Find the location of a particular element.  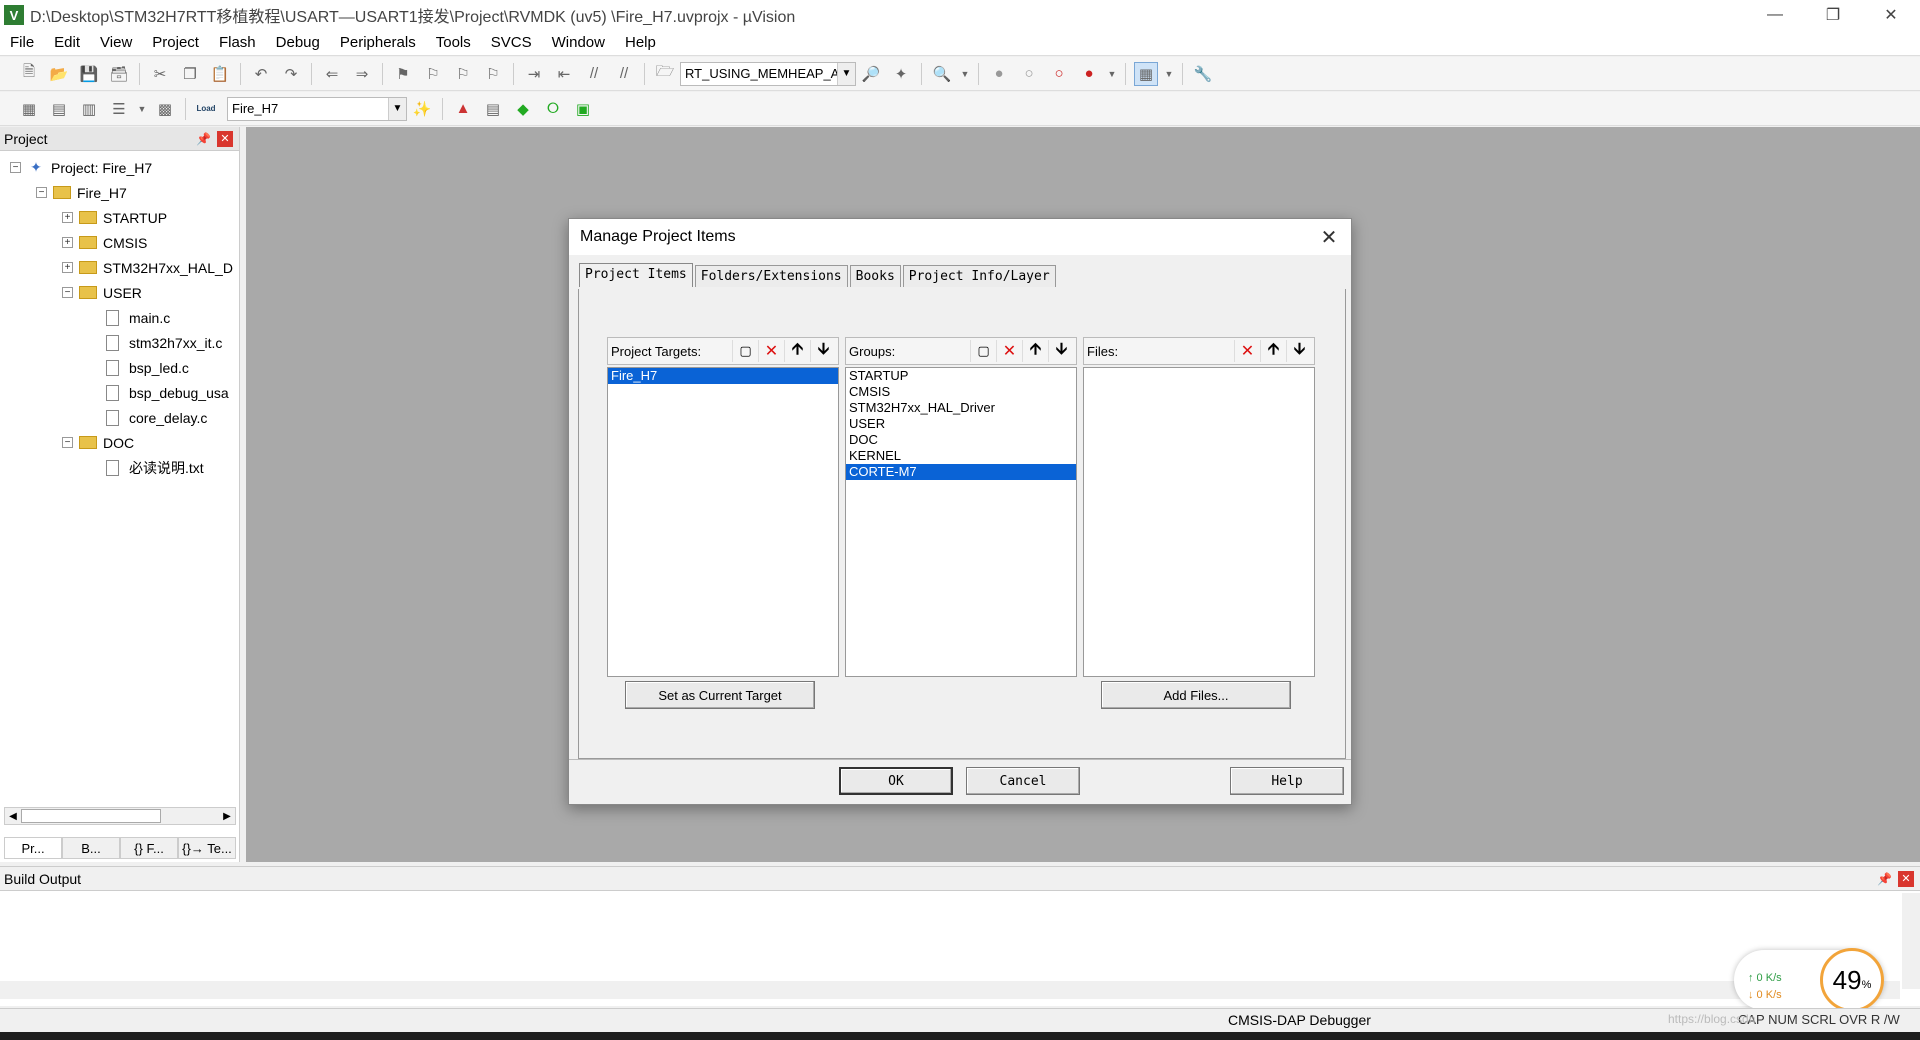

menu-help: Help is located at coordinates (640, 42).